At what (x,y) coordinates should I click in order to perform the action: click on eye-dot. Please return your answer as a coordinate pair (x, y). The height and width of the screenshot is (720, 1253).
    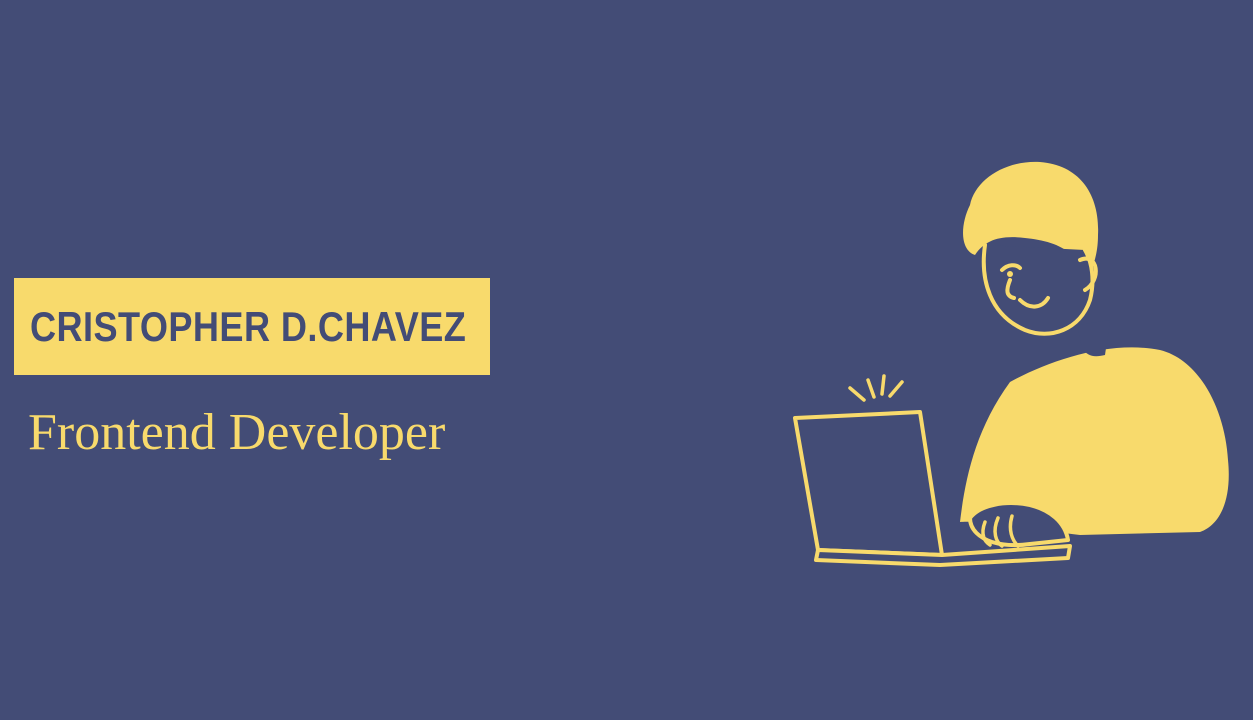
    Looking at the image, I should click on (1010, 274).